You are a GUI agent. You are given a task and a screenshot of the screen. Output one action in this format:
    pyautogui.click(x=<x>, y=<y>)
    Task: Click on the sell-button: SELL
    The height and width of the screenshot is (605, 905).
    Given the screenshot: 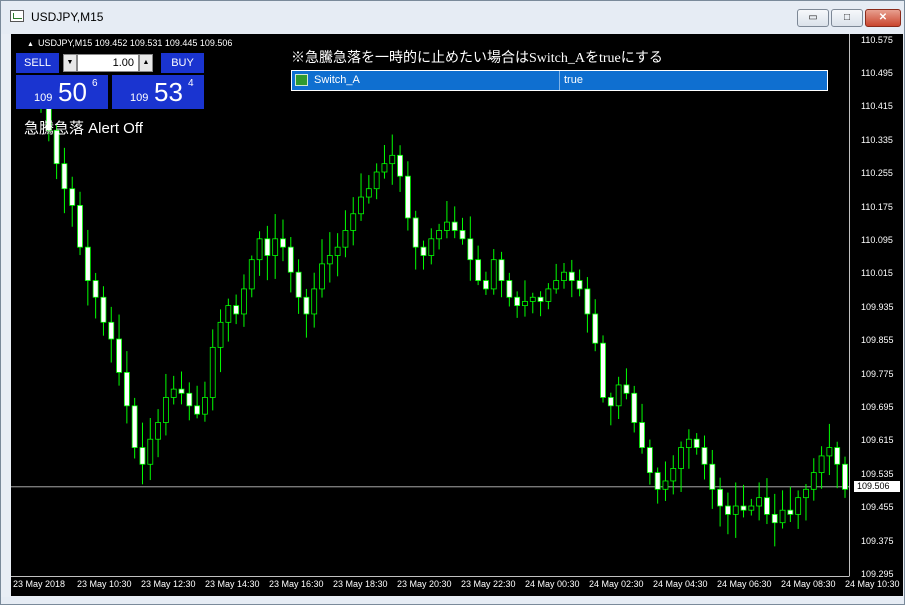 What is the action you would take?
    pyautogui.click(x=37, y=63)
    